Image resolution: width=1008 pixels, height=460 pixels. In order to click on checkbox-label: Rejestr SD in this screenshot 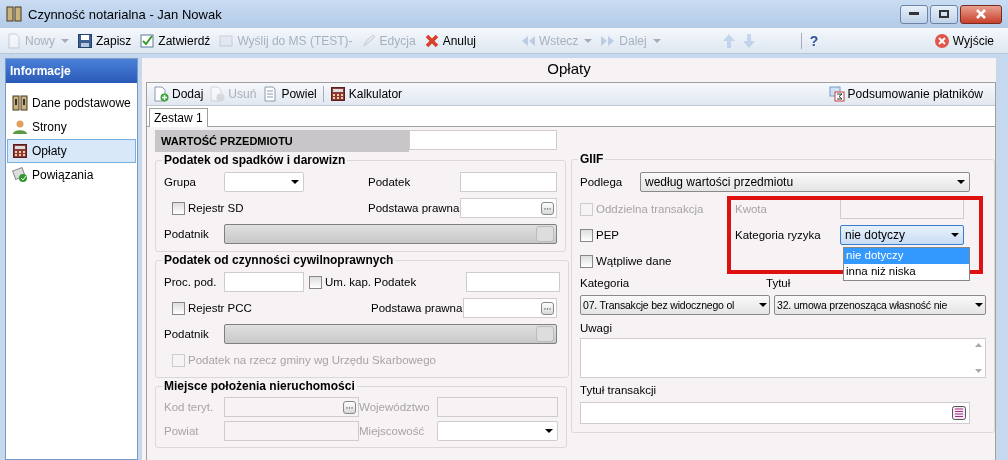, I will do `click(216, 208)`.